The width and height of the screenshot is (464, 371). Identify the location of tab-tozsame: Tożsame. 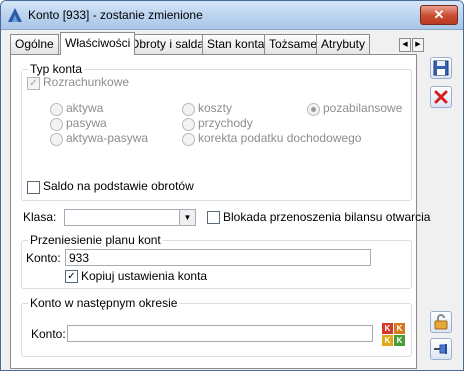
(293, 44).